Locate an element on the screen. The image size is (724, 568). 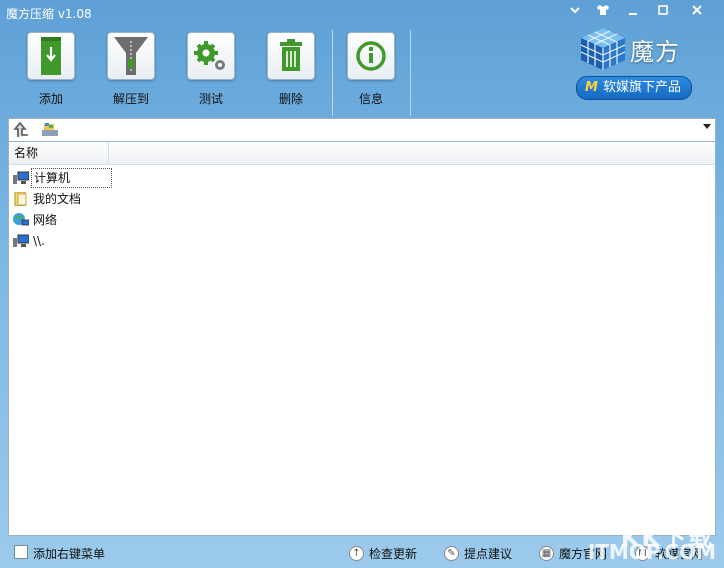
minimize-to-tray-icon is located at coordinates (575, 13).